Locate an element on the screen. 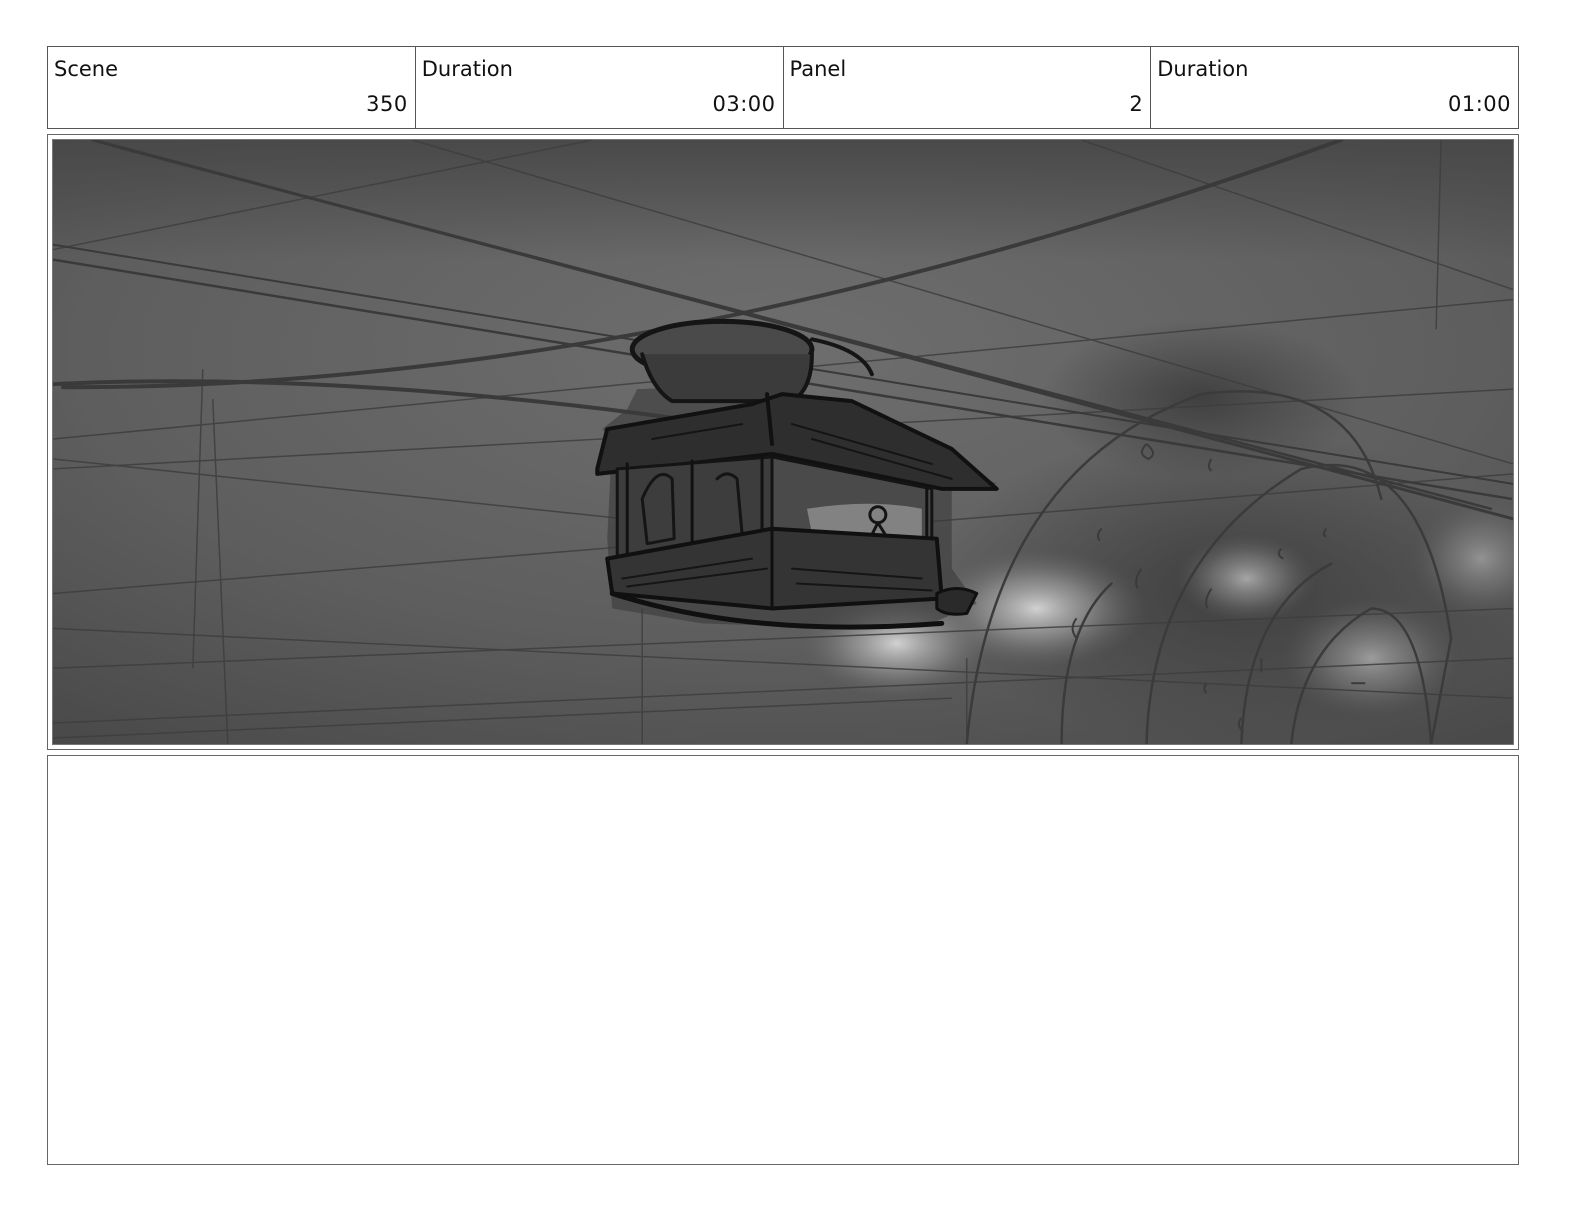 The image size is (1584, 1224). panel-number: 2 is located at coordinates (1136, 104).